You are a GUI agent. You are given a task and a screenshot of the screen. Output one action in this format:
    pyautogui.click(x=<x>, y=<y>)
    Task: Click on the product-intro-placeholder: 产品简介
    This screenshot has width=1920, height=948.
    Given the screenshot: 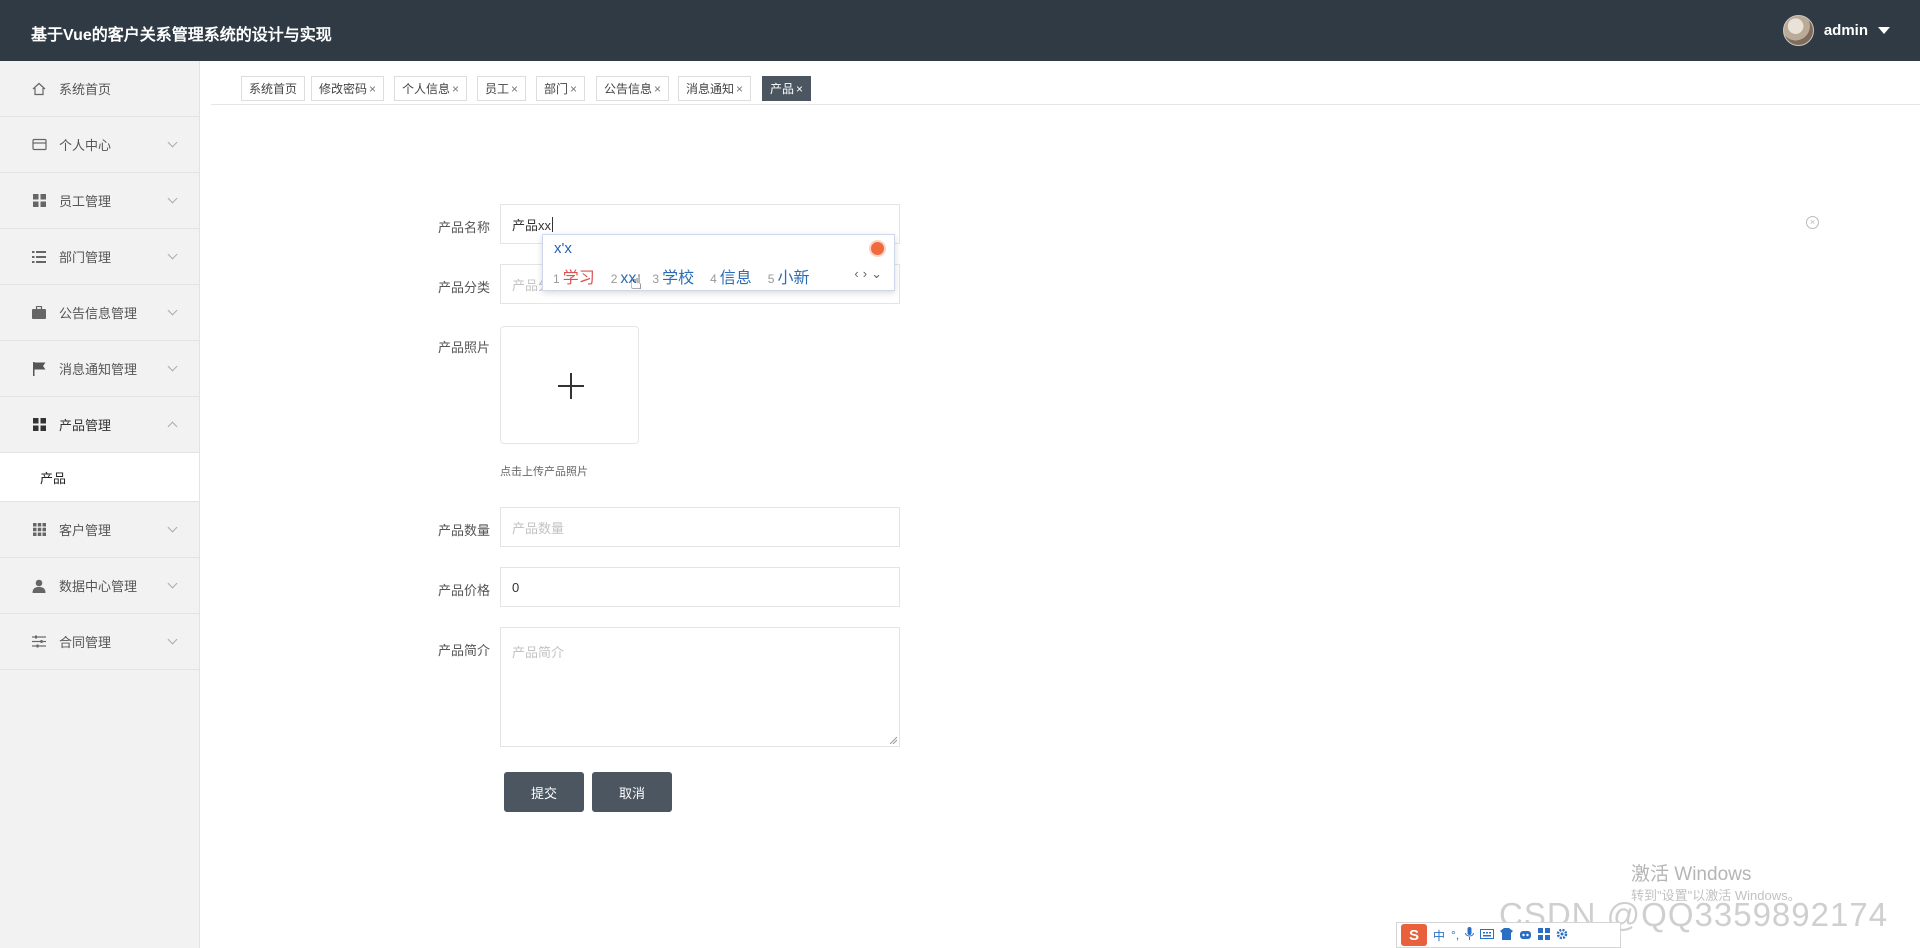 What is the action you would take?
    pyautogui.click(x=538, y=652)
    